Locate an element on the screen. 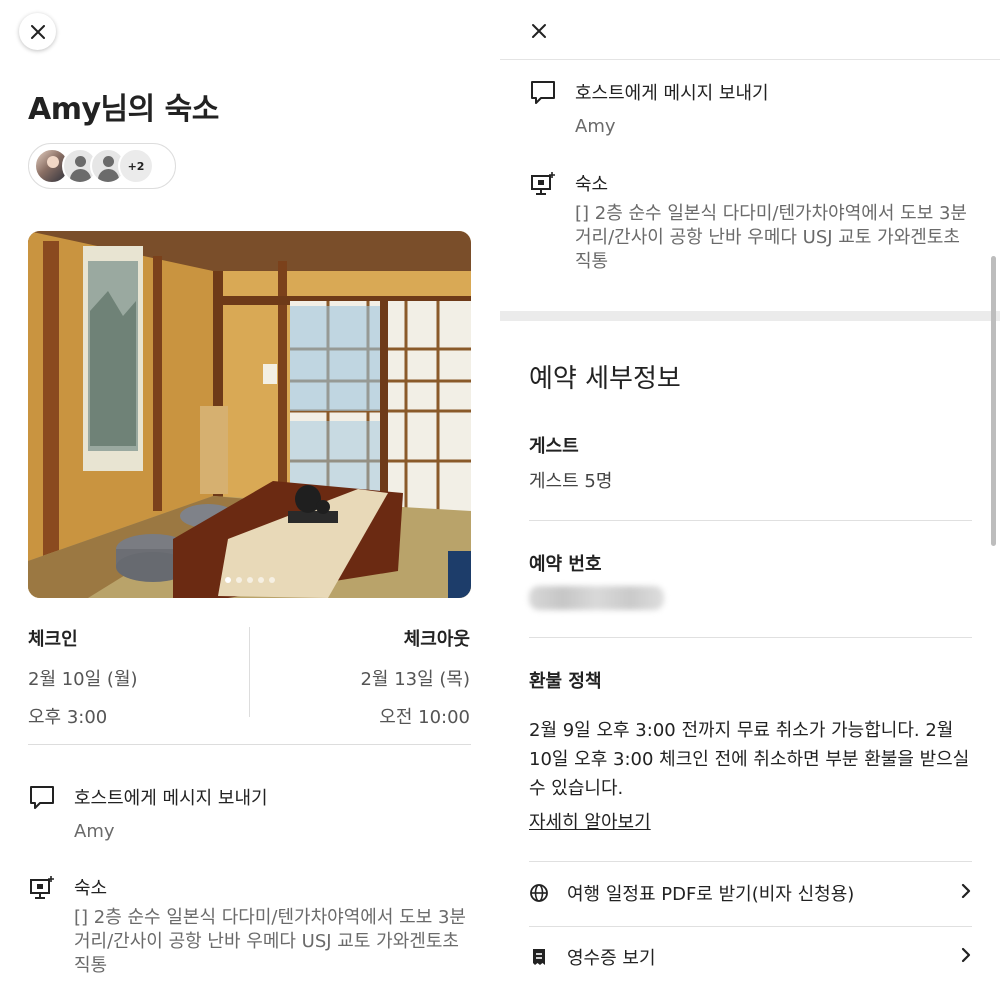 The height and width of the screenshot is (991, 1000). section-separator is located at coordinates (750, 316).